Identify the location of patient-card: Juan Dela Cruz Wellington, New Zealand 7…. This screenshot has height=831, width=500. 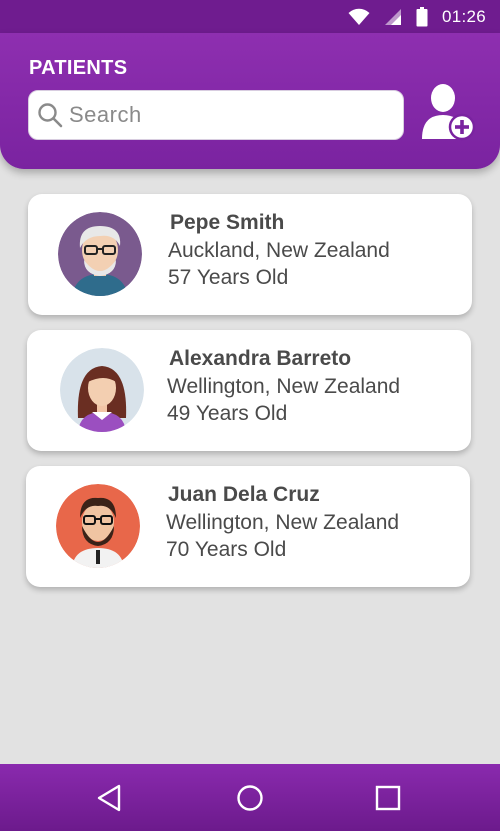
(248, 526).